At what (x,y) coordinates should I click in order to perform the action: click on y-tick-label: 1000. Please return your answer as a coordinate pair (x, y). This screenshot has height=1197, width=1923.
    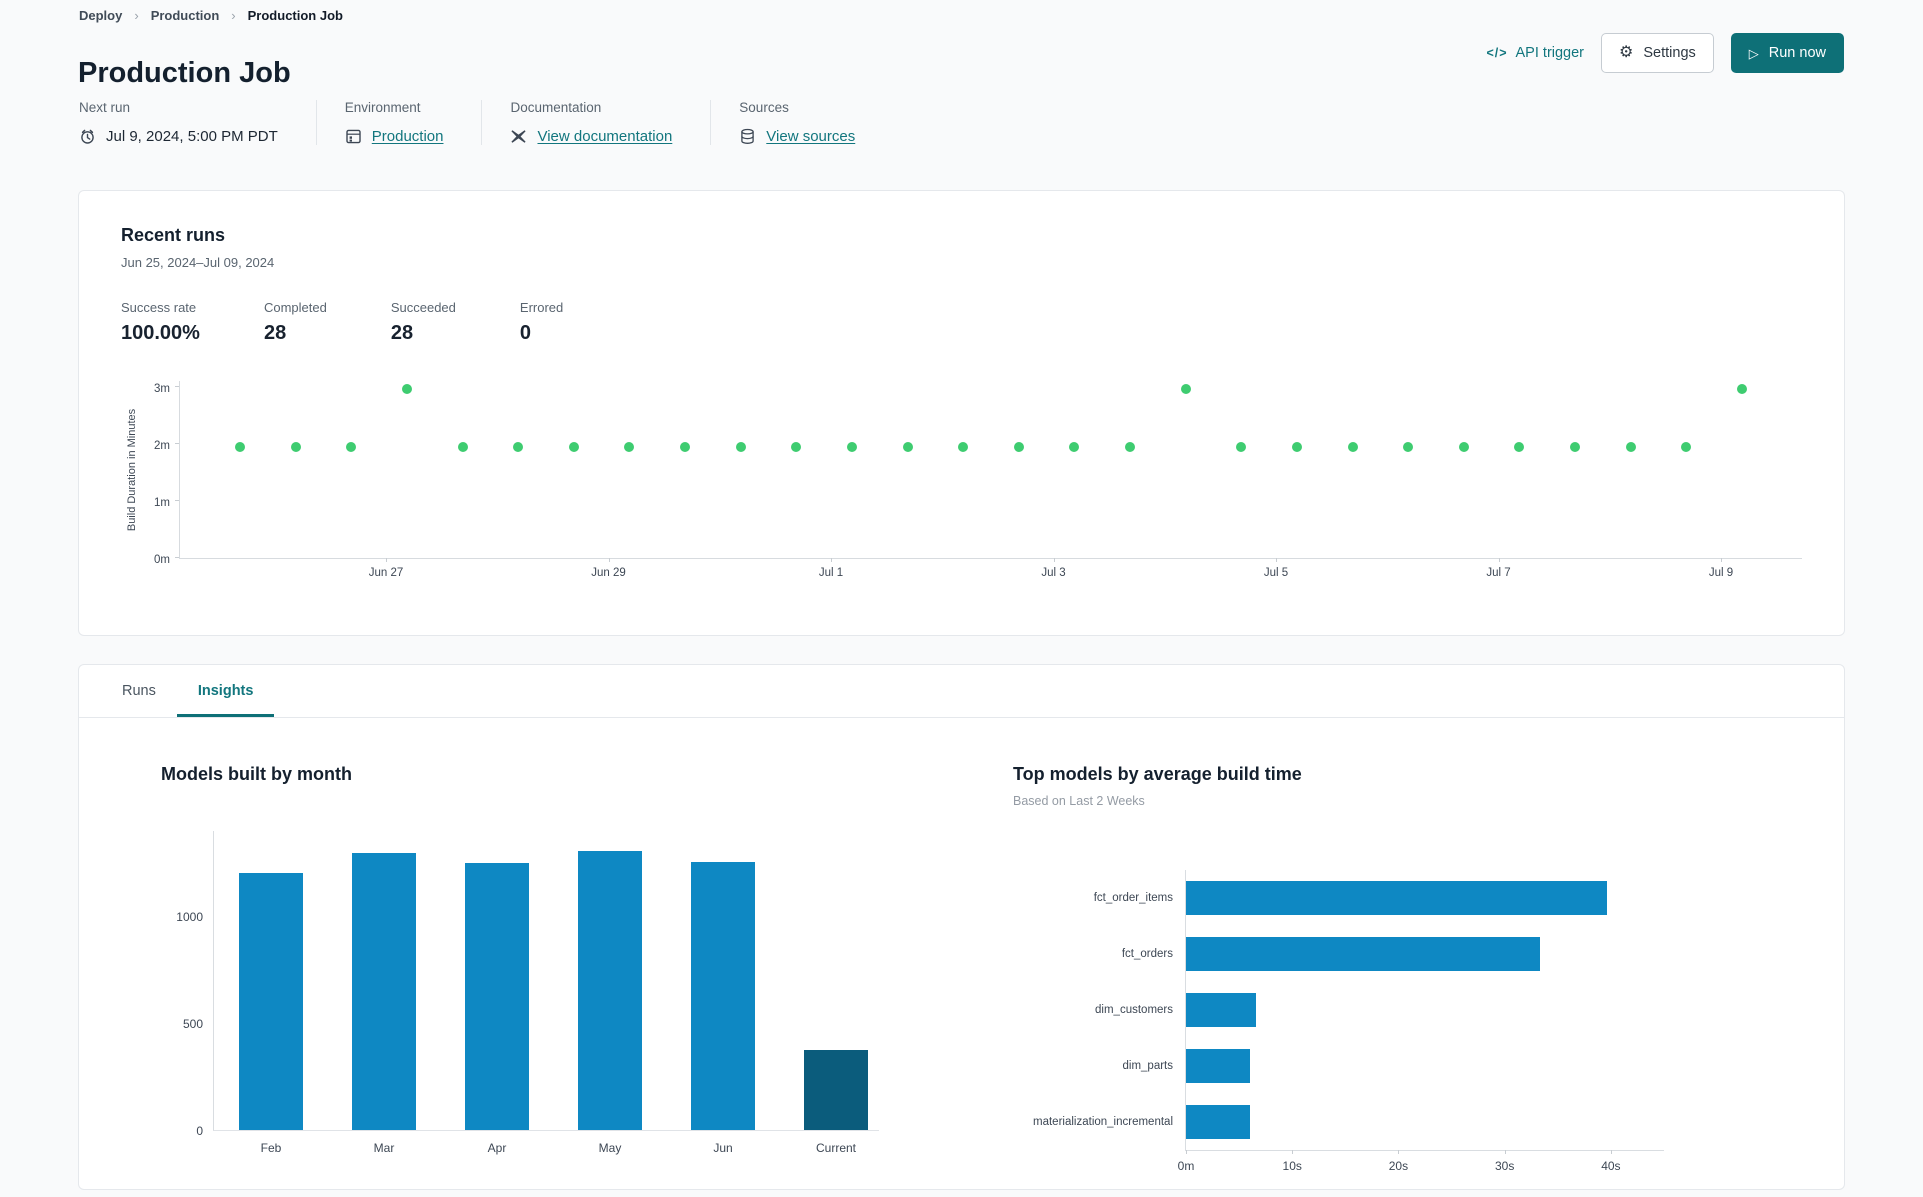
    Looking at the image, I should click on (189, 916).